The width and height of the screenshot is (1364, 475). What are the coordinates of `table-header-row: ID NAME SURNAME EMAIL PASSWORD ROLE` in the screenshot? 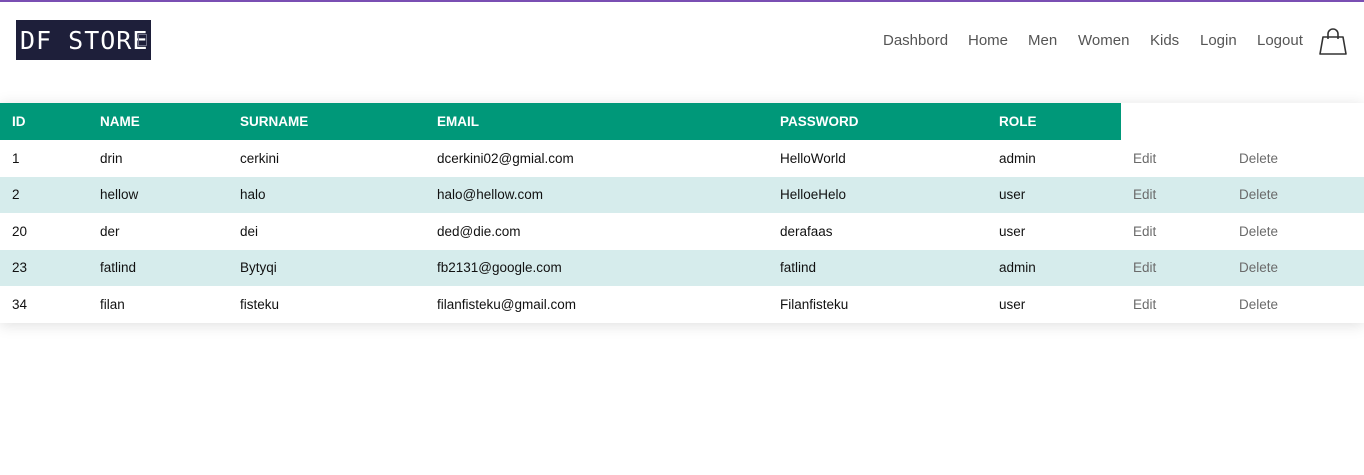 It's located at (682, 121).